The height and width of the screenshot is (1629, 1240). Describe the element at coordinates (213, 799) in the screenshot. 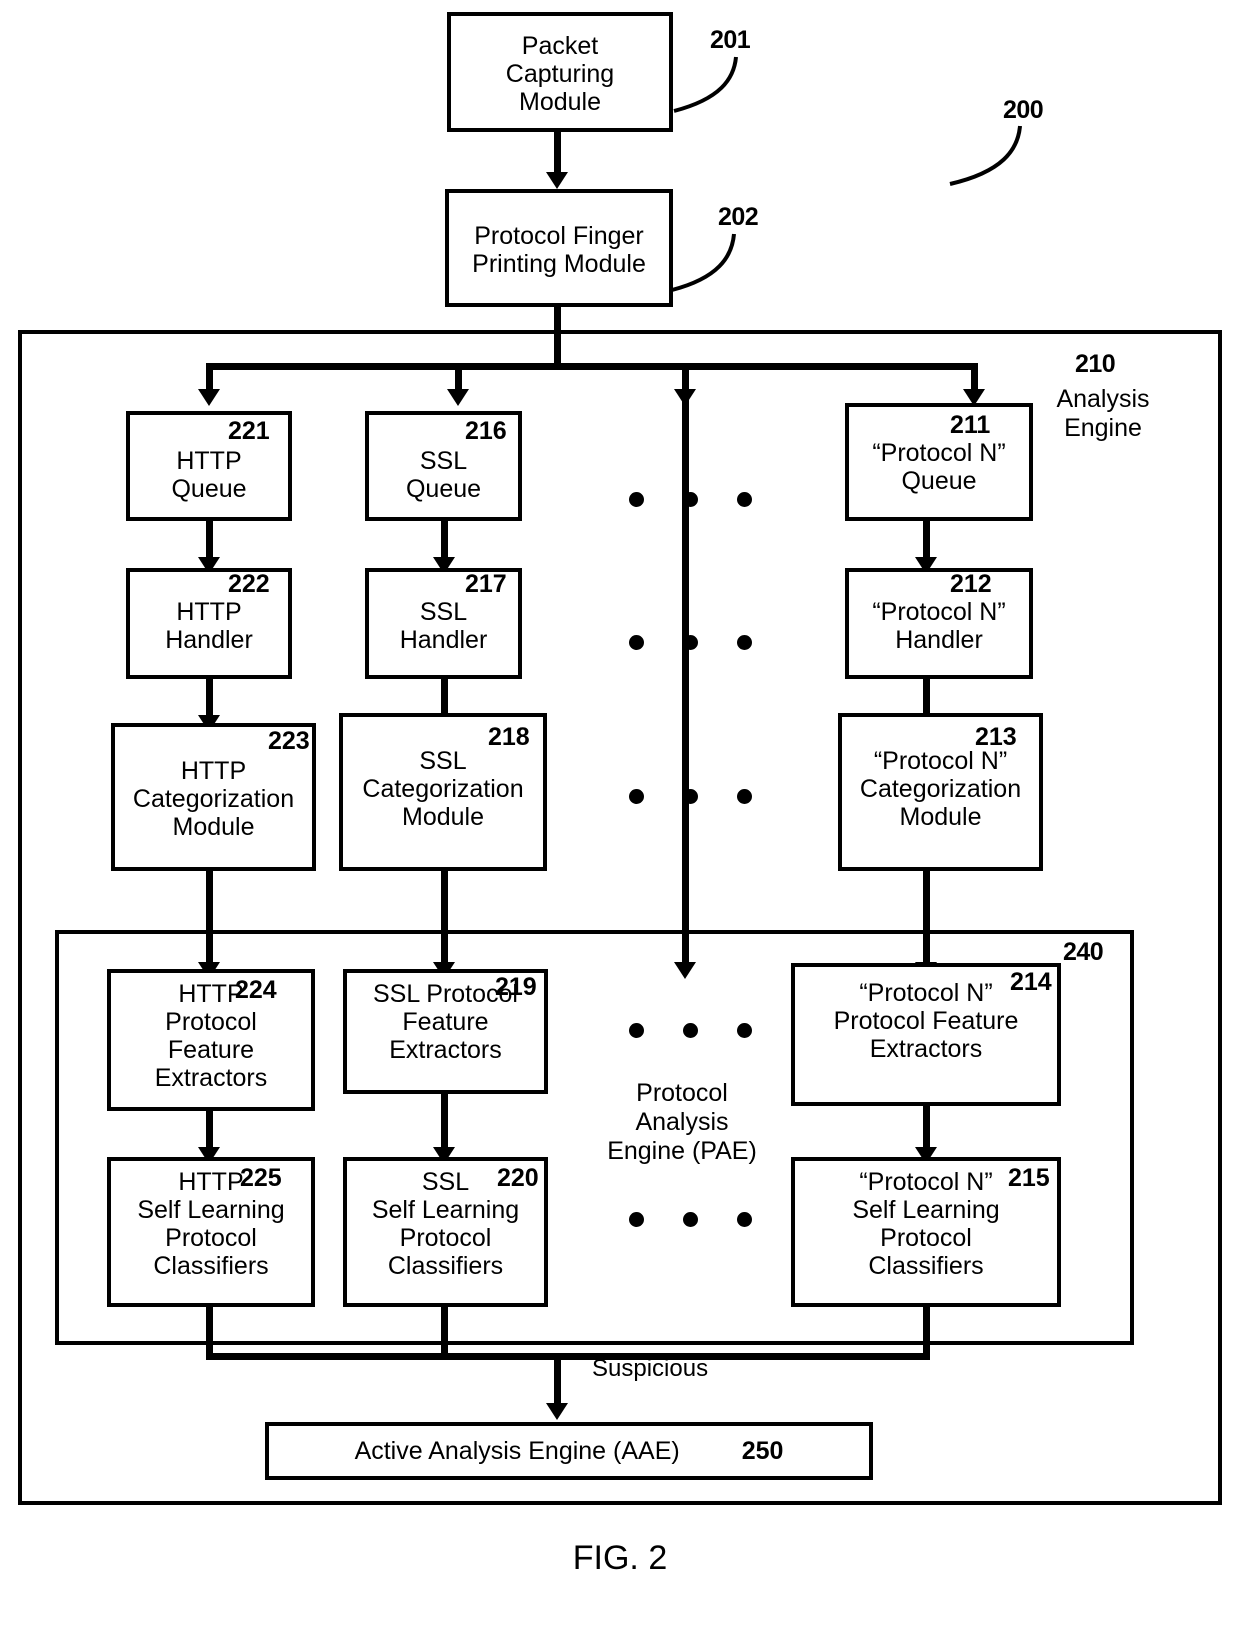

I see `http-categorization-module-line-2: Categorization` at that location.